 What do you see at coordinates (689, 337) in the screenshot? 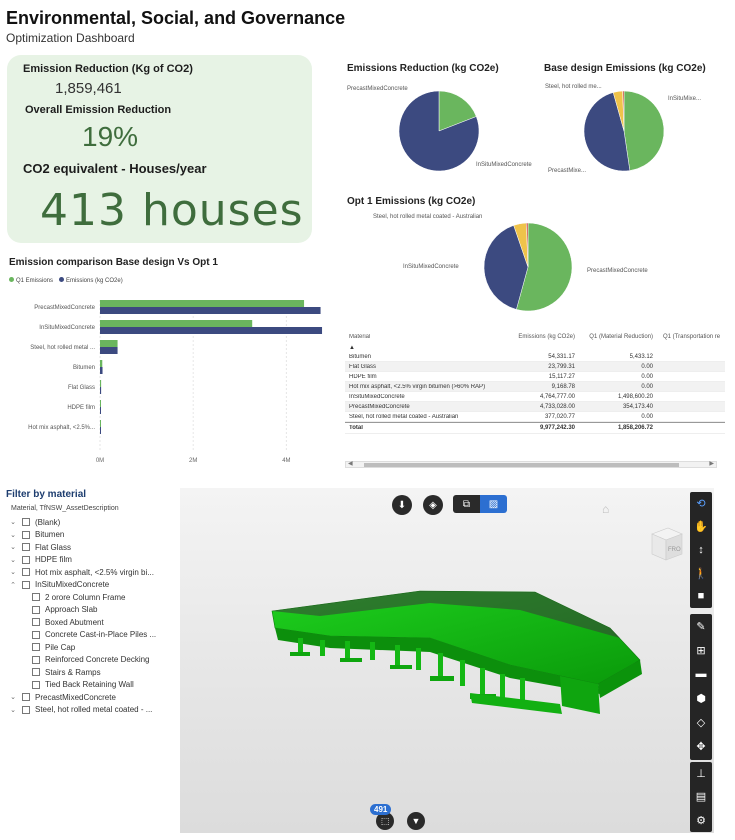
I see `table-header-cell: Q1 (Transportation re` at bounding box center [689, 337].